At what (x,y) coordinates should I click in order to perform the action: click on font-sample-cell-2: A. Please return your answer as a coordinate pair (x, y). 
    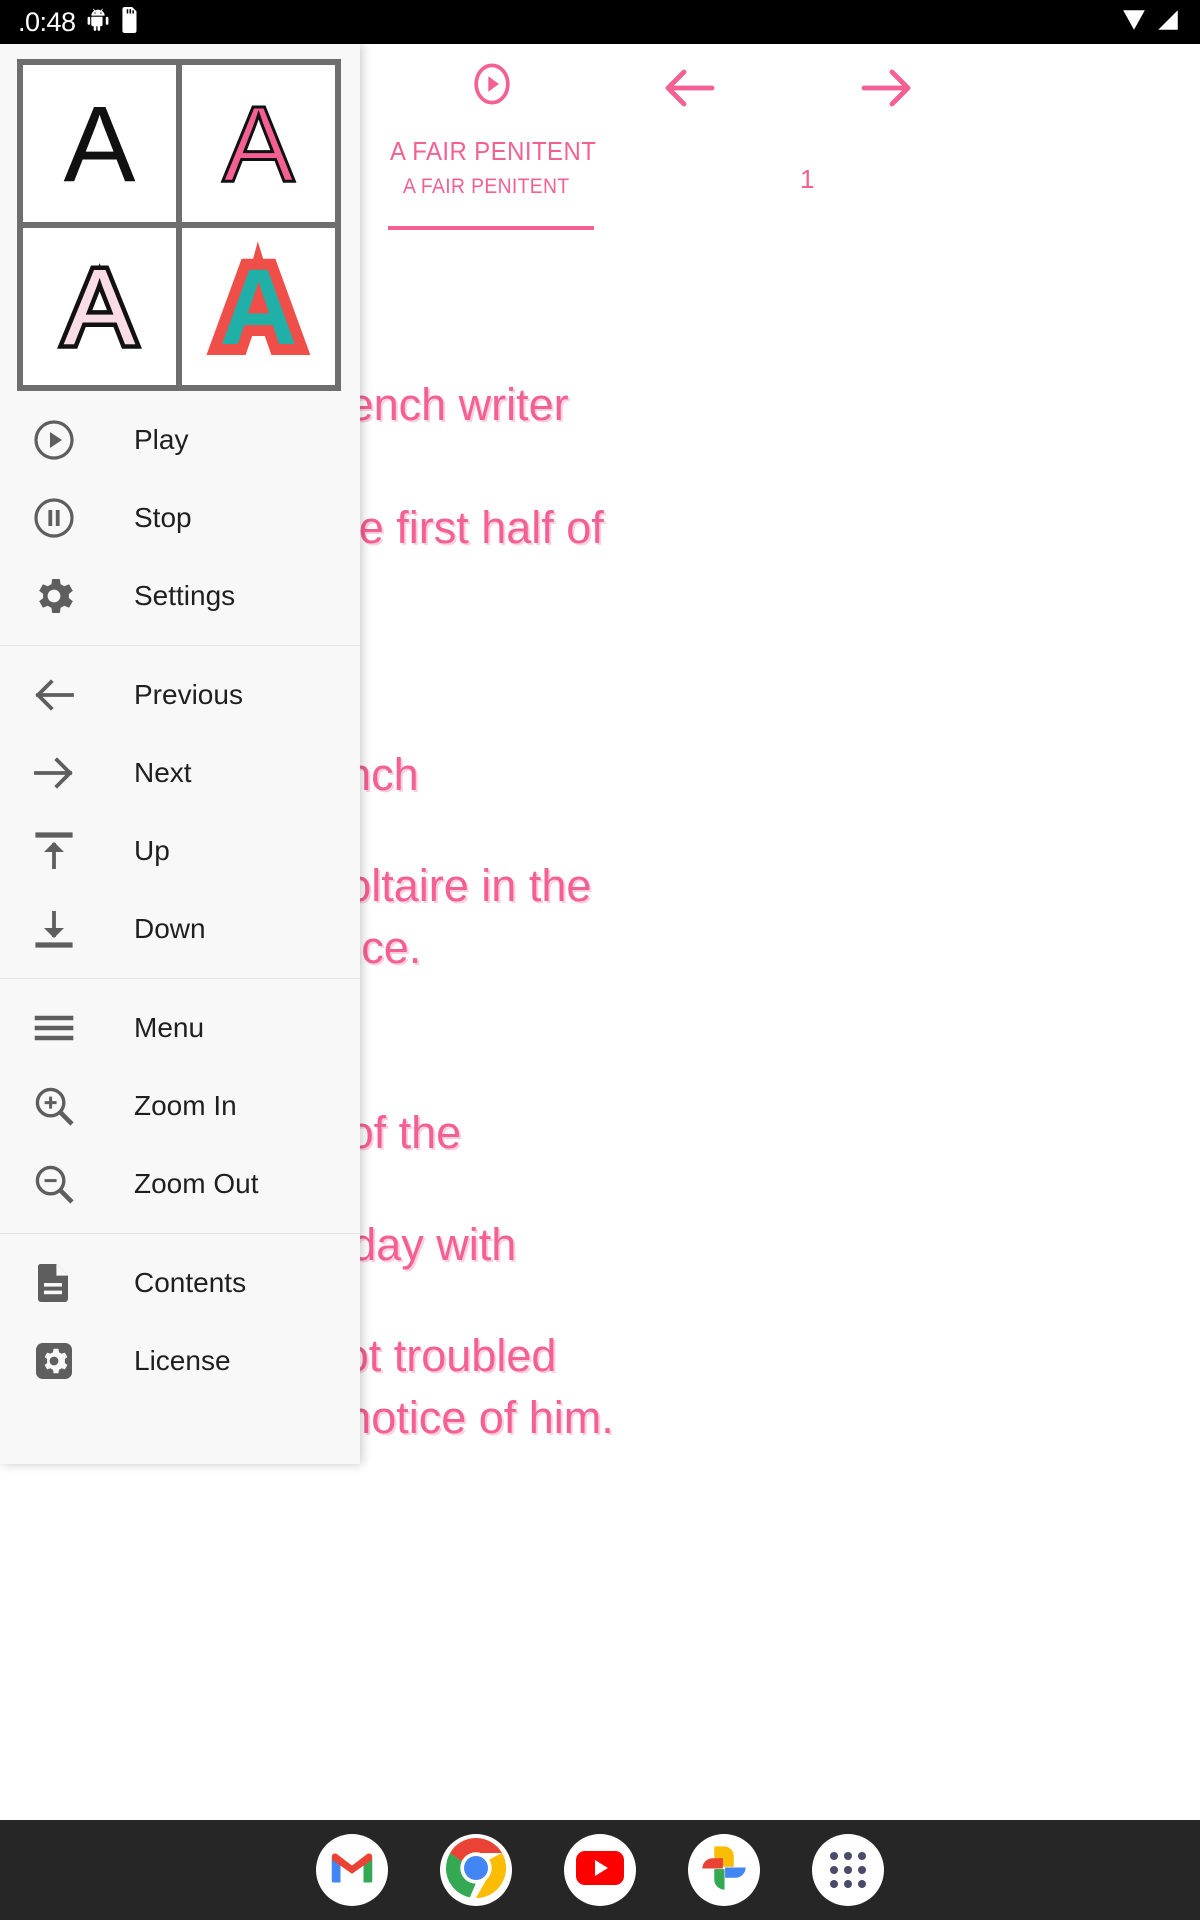
    Looking at the image, I should click on (258, 143).